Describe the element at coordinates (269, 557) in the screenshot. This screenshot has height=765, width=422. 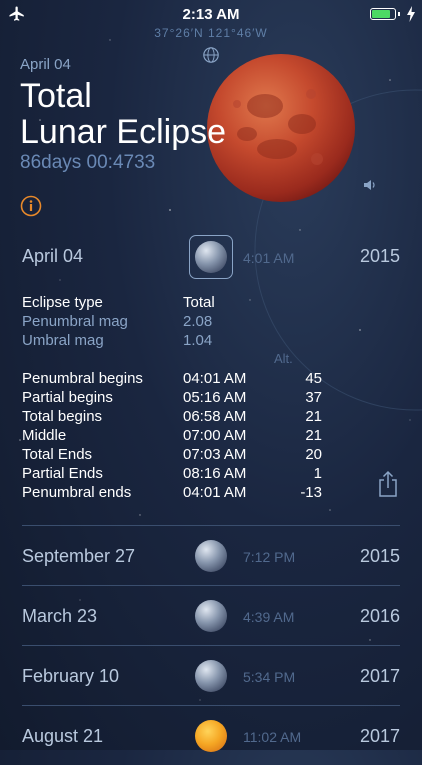
I see `list-item-time: 7:12 PM` at that location.